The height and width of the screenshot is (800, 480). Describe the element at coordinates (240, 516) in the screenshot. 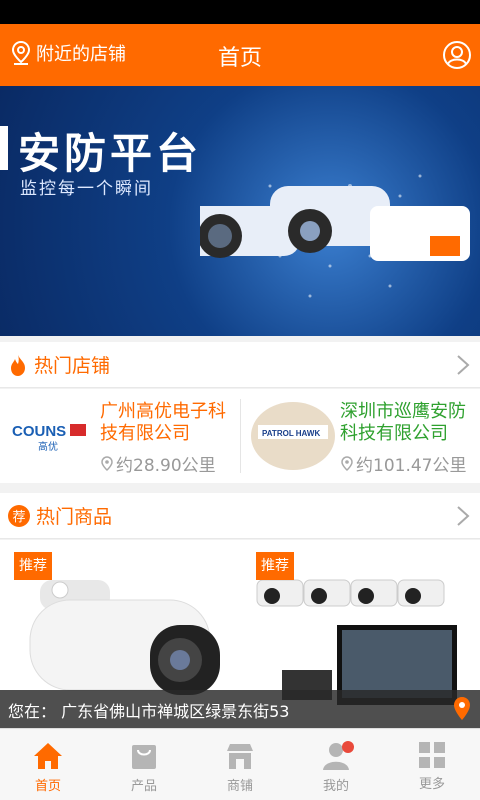

I see `hot-products-header: 荐 热门商品` at that location.